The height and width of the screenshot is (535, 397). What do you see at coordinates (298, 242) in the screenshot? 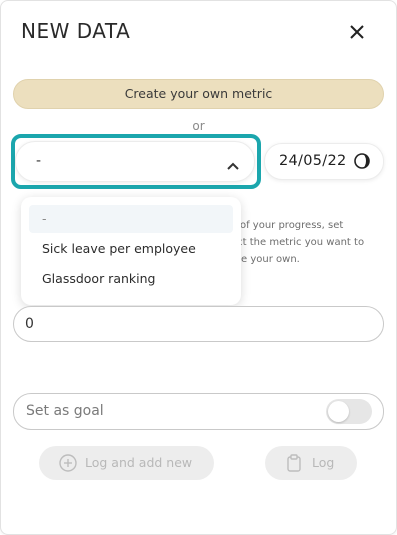
I see `help-line: ect the metric you want to` at bounding box center [298, 242].